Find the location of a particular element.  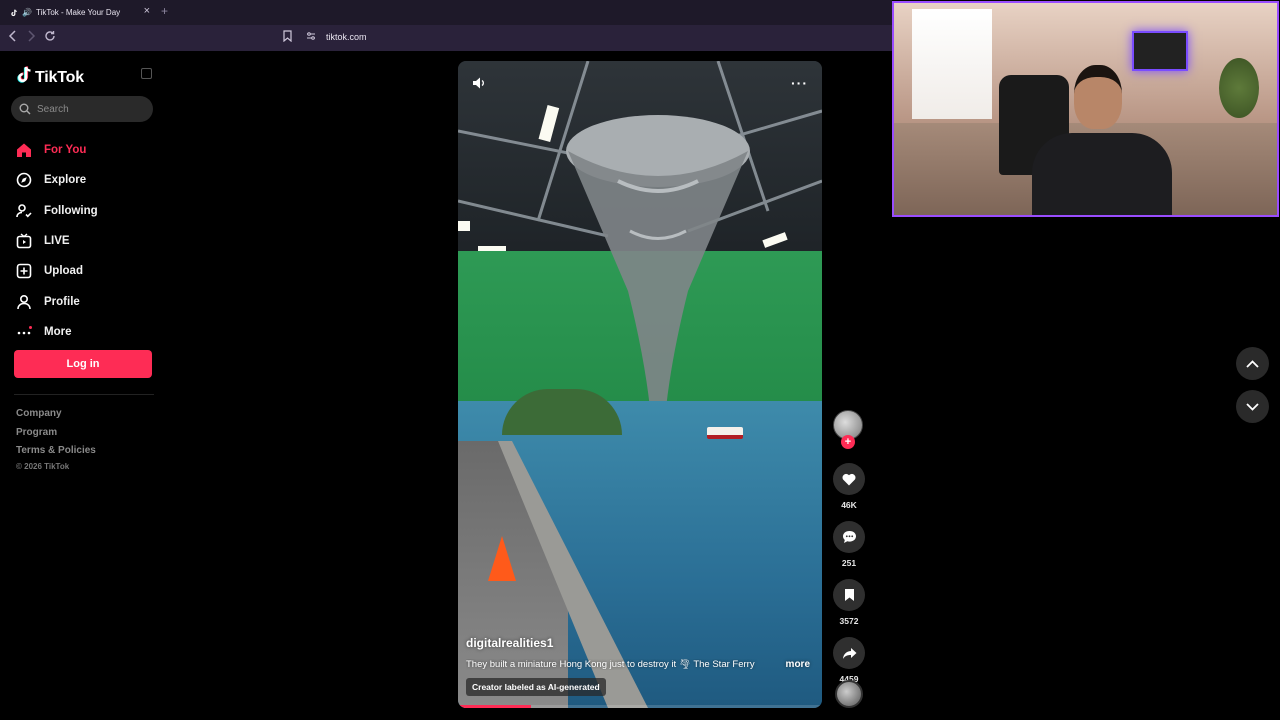

follow-button: + is located at coordinates (848, 442).